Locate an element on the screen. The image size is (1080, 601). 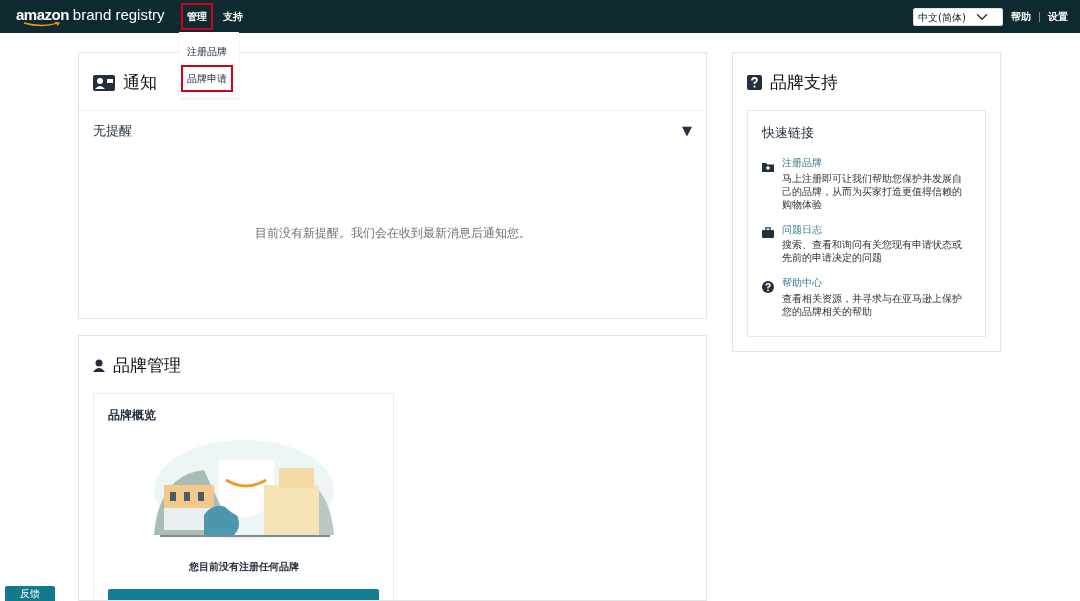
card-title: 品牌概览 is located at coordinates (132, 414).